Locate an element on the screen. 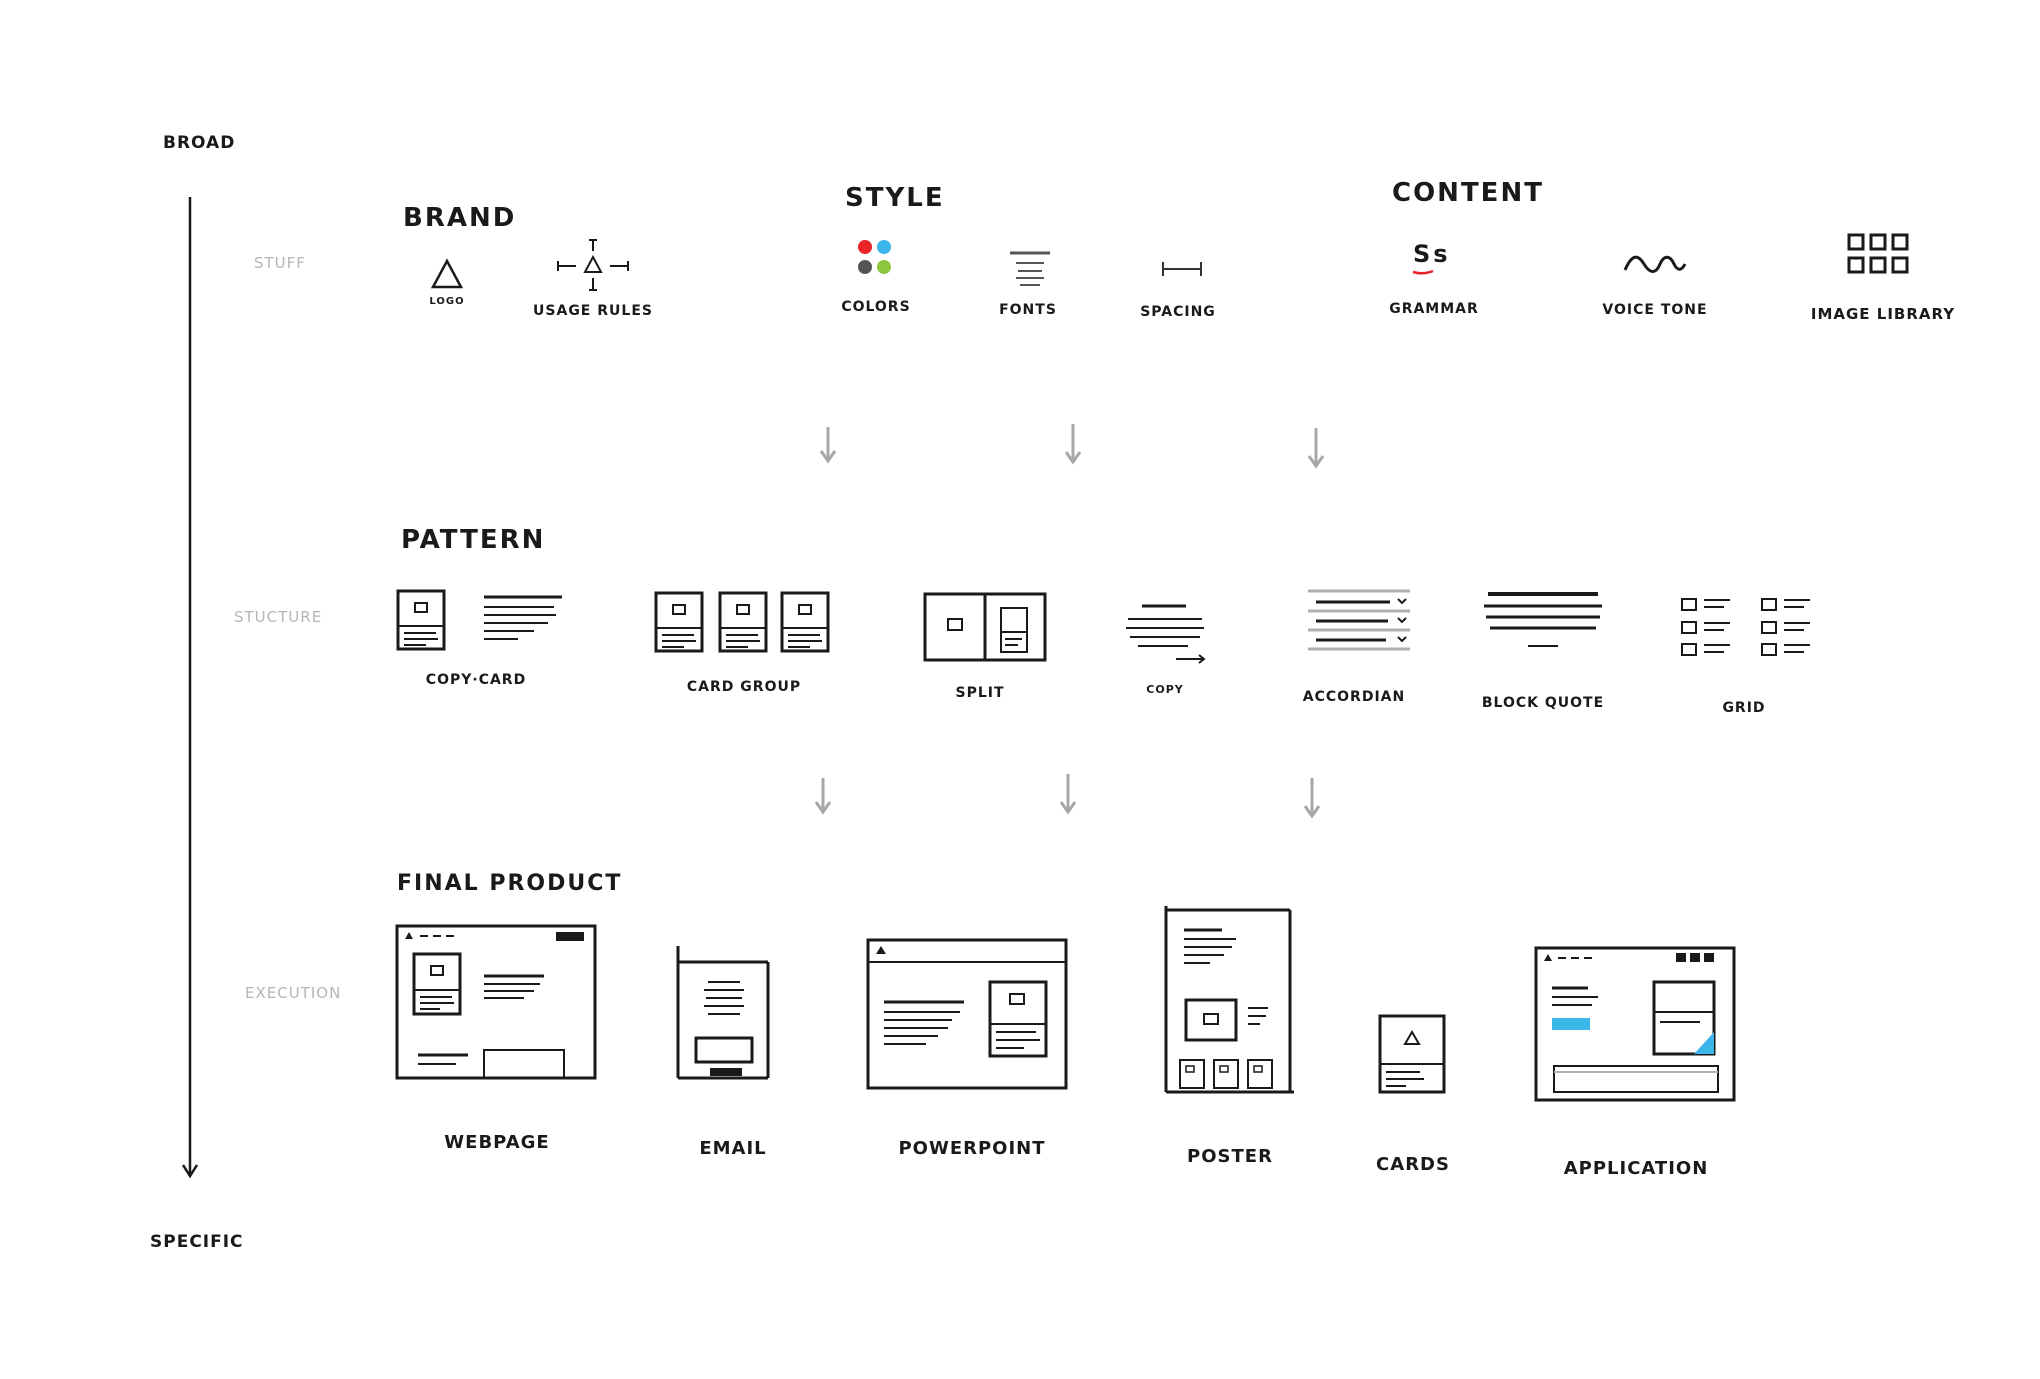 The height and width of the screenshot is (1379, 2040). webpage-label: WEBPAGE is located at coordinates (497, 1142).